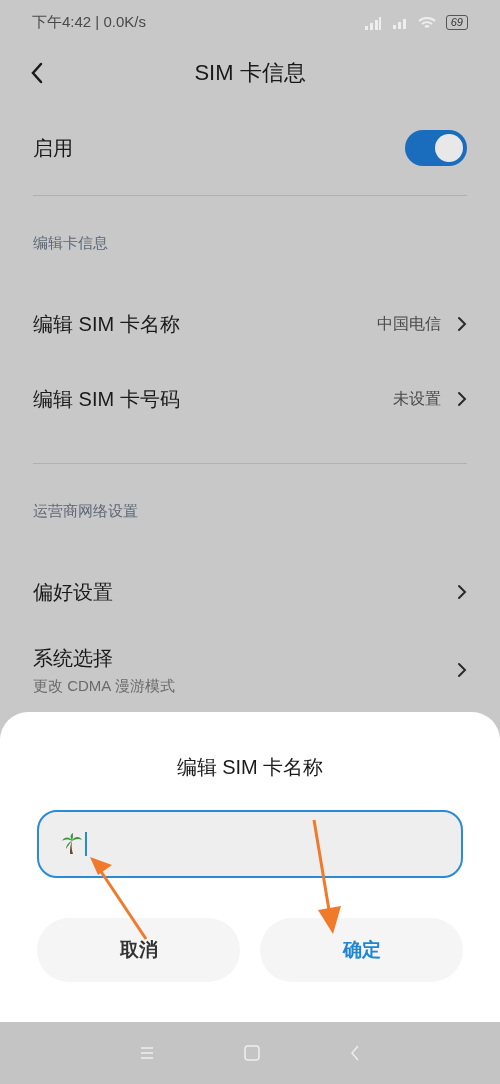  Describe the element at coordinates (72, 844) in the screenshot. I see `palm-tree-icon` at that location.